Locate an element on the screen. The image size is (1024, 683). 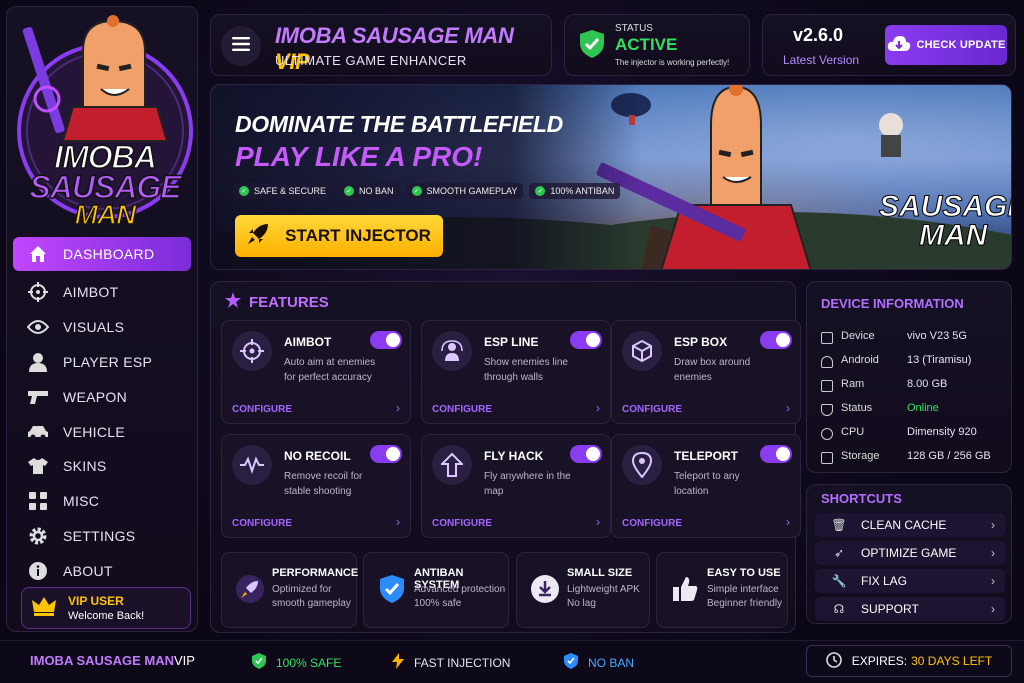
download-icon is located at coordinates (545, 589).